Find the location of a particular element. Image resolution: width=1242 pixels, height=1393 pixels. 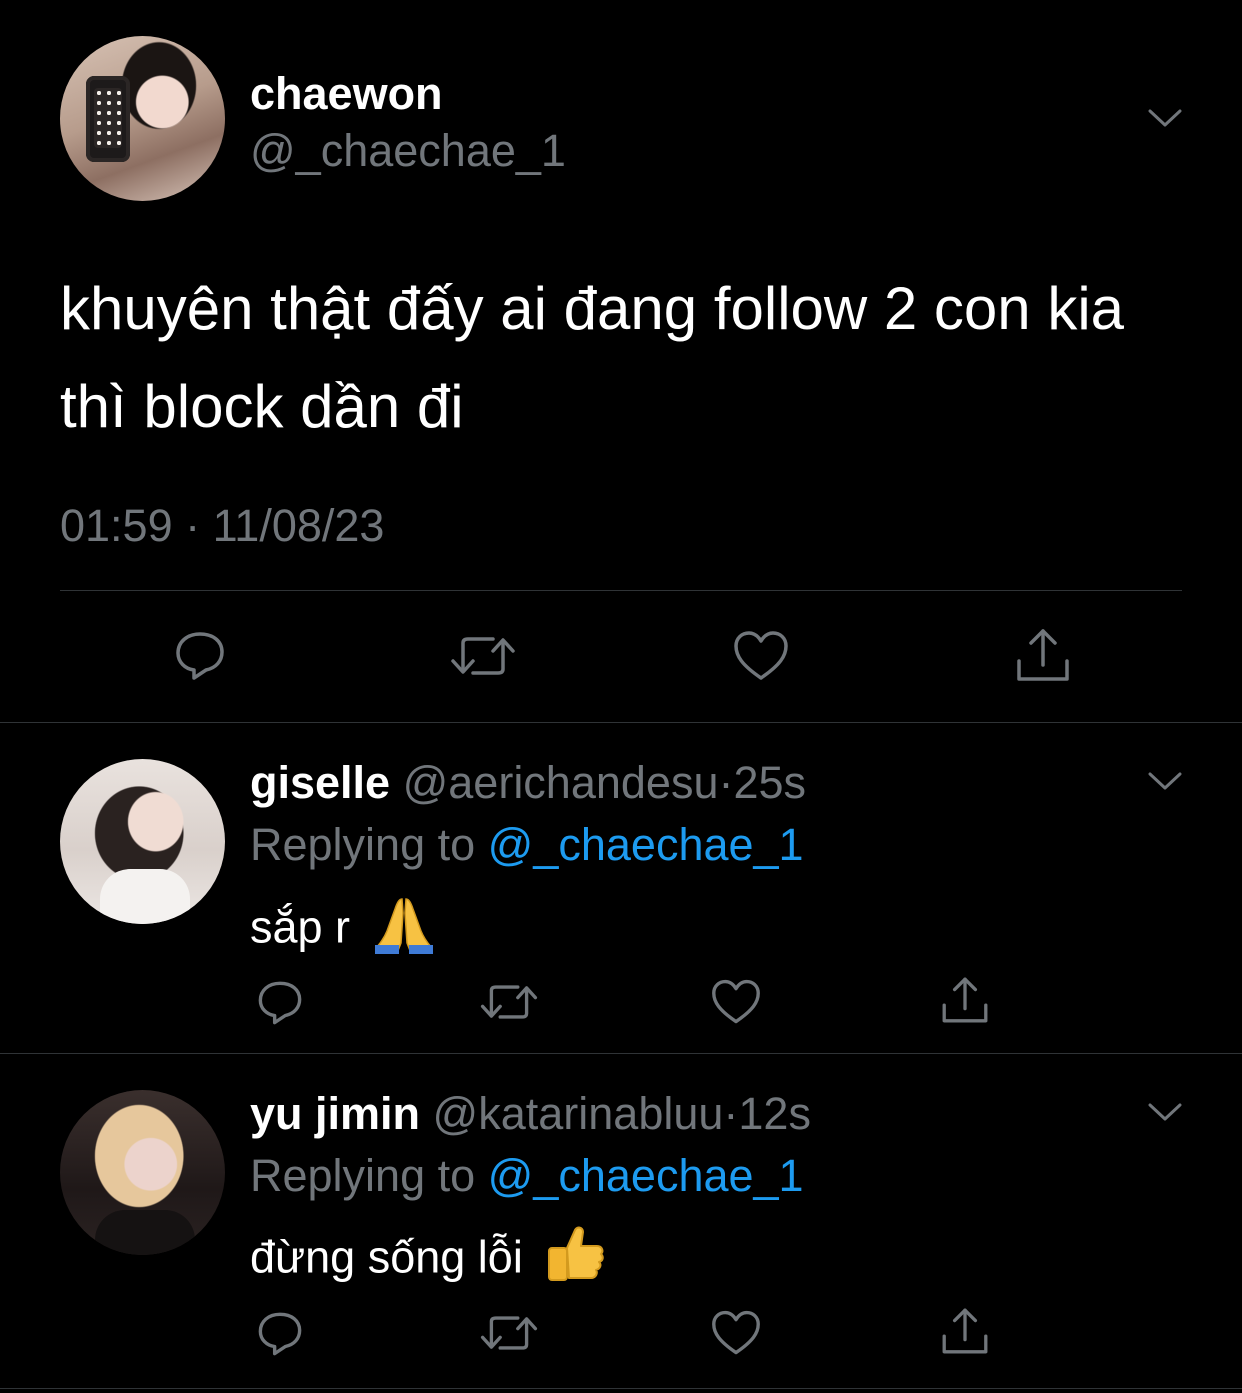

reply-header: yu jimin @katarinabluu·12s is located at coordinates (530, 1114).